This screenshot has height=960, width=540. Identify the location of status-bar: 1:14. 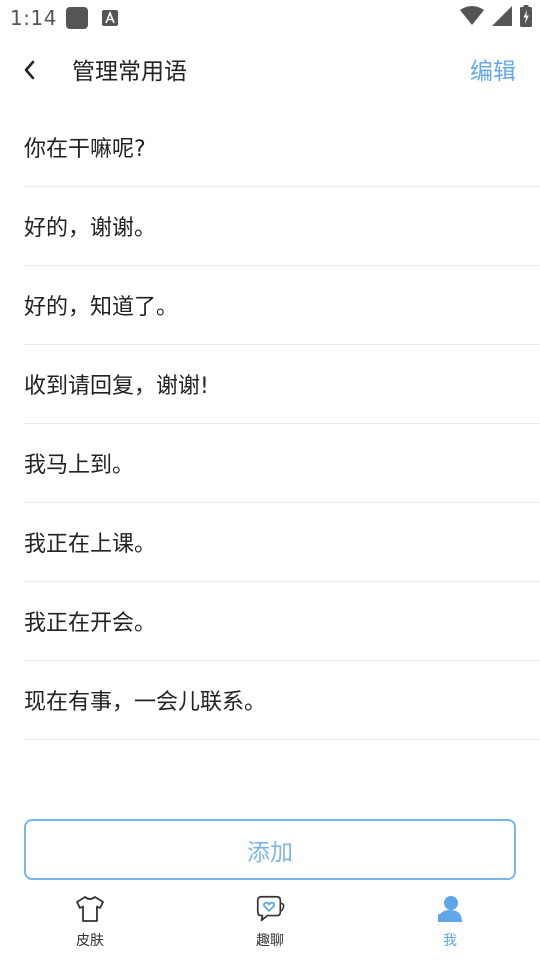
(270, 18).